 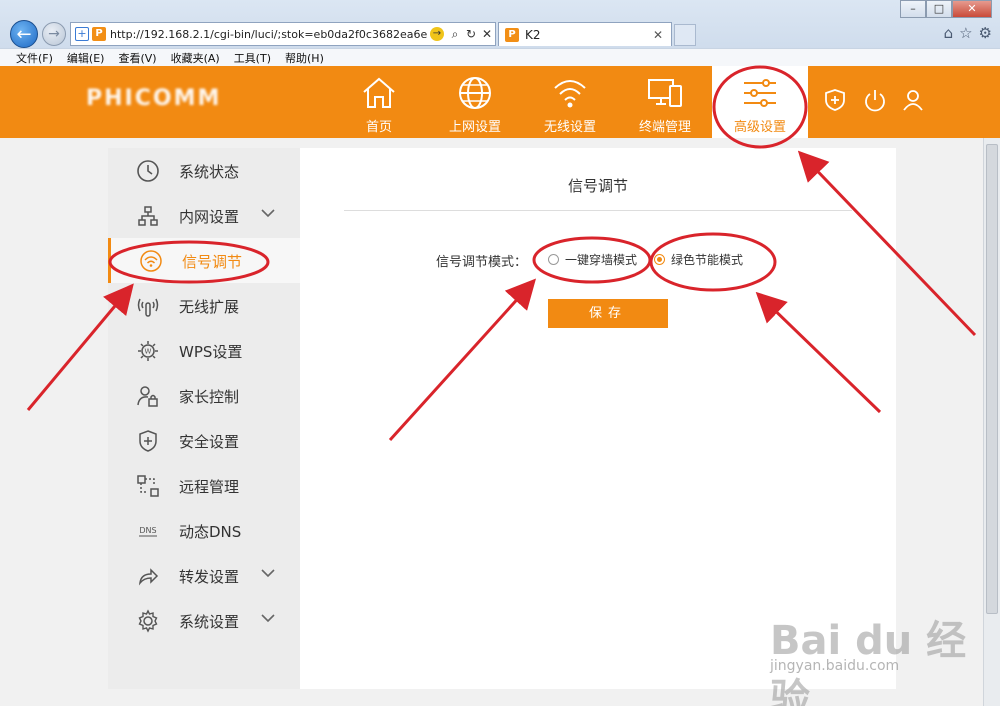 I want to click on menu-favorites: 收藏夹(A), so click(x=195, y=58).